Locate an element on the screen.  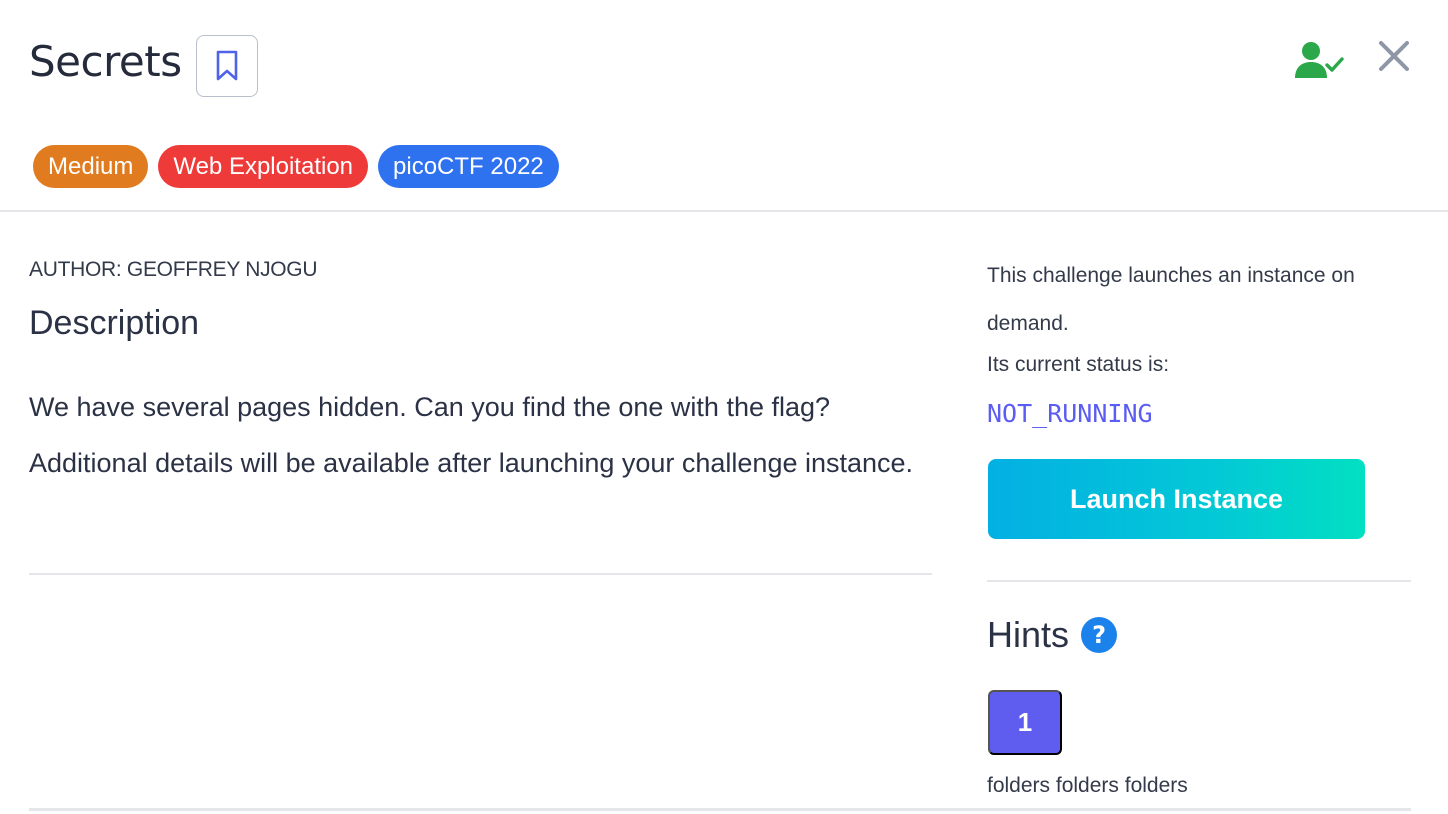
header-divider is located at coordinates (724, 211).